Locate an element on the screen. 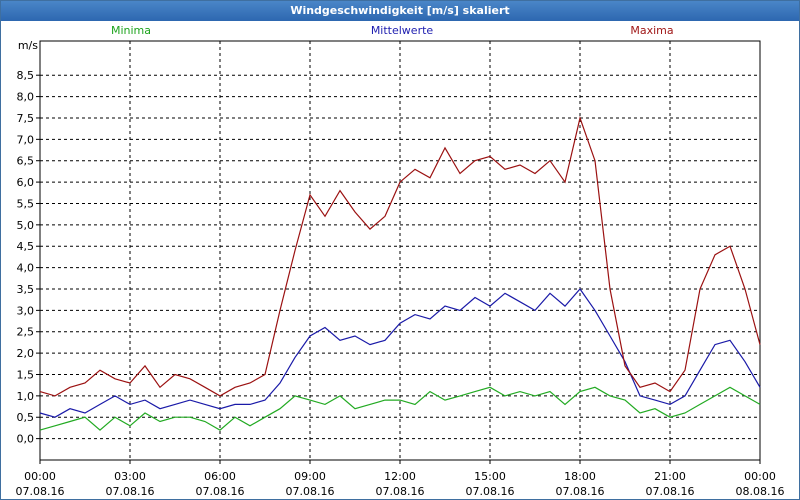  y-tick-label: 8,0 is located at coordinates (26, 97).